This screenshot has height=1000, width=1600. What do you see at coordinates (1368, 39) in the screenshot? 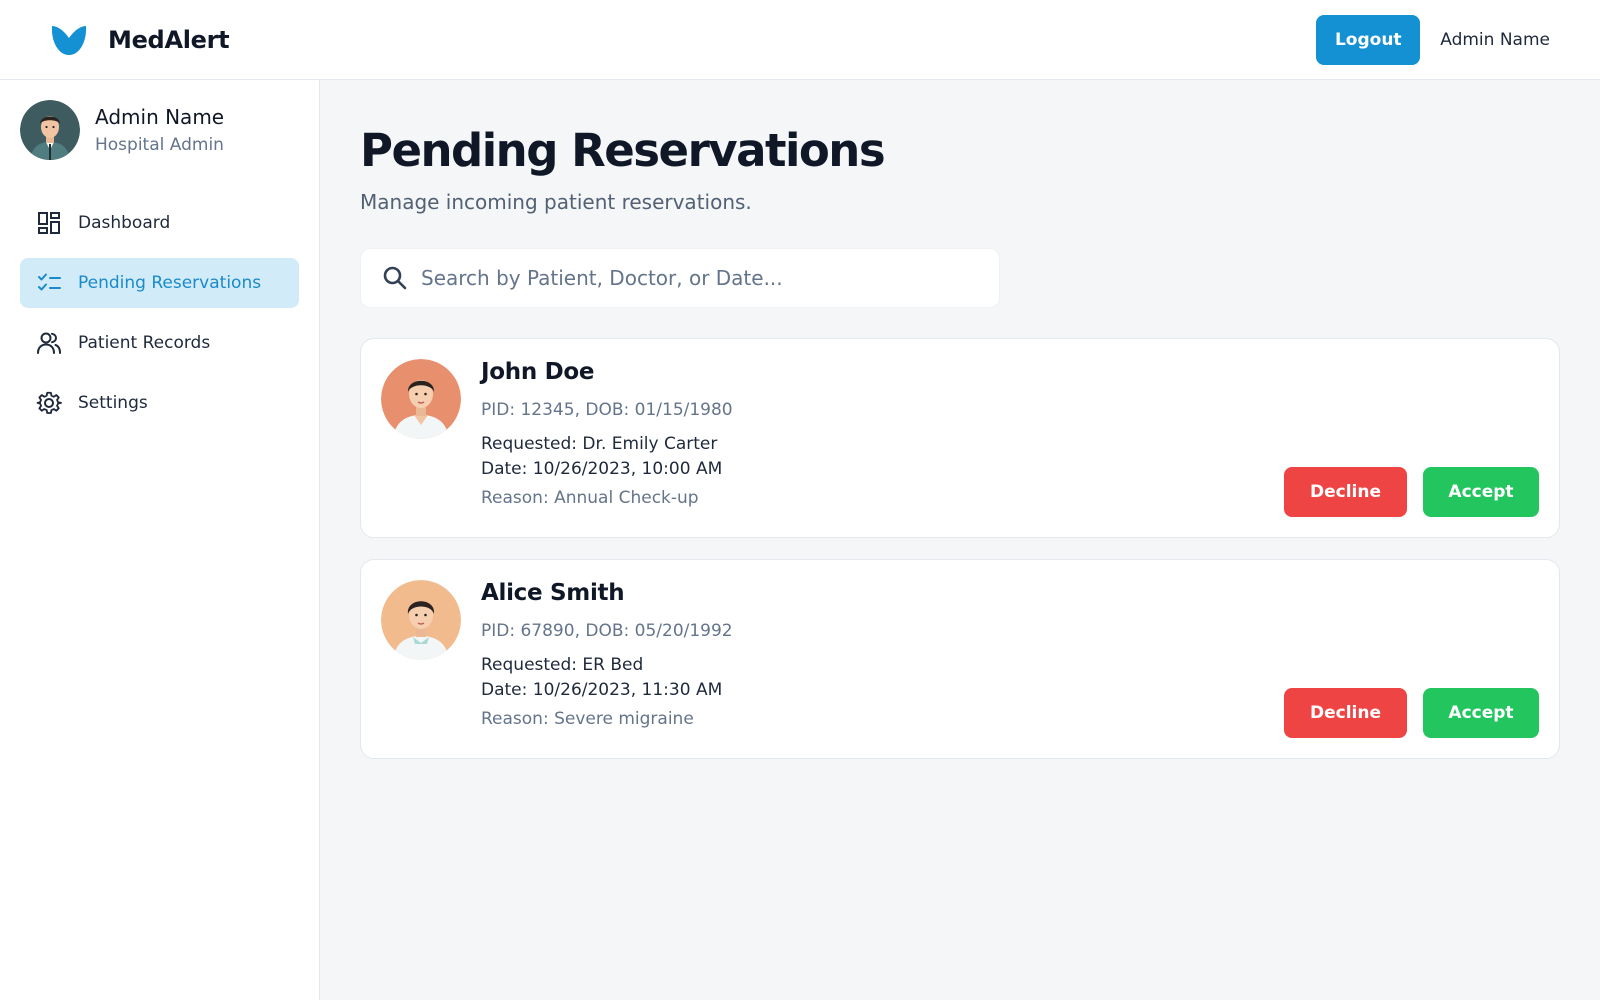
I see `logout-button: Logout` at bounding box center [1368, 39].